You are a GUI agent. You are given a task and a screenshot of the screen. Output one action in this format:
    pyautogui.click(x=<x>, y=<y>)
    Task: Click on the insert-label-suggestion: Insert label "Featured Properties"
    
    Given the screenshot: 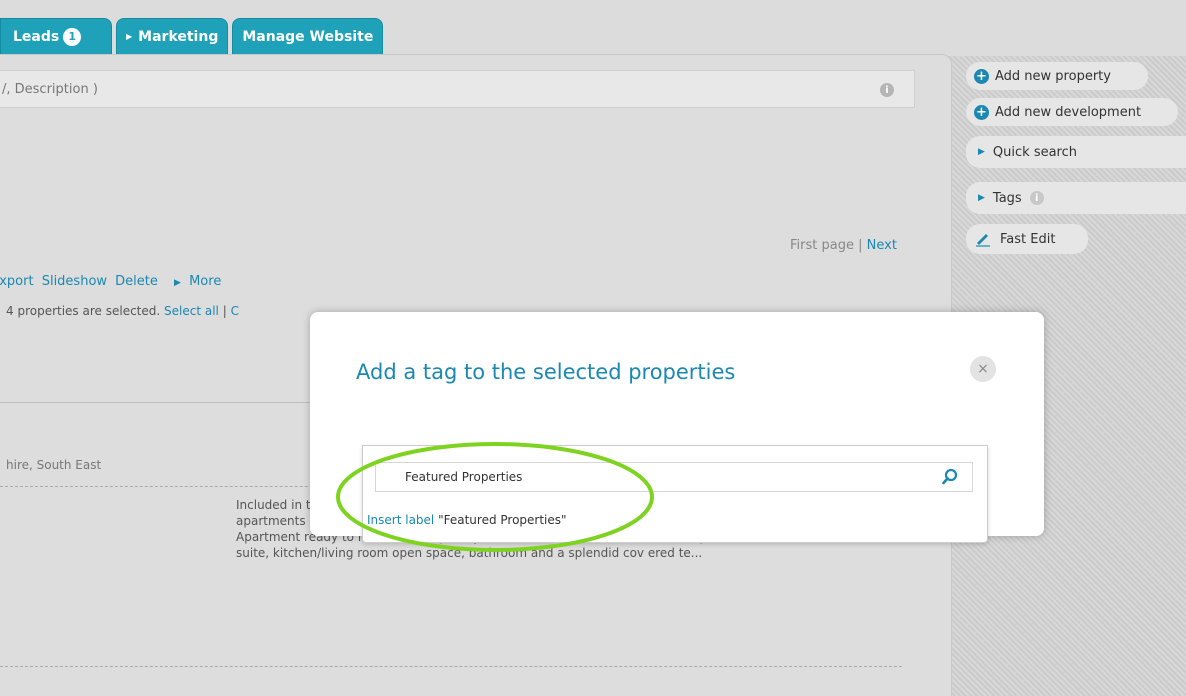 What is the action you would take?
    pyautogui.click(x=467, y=520)
    